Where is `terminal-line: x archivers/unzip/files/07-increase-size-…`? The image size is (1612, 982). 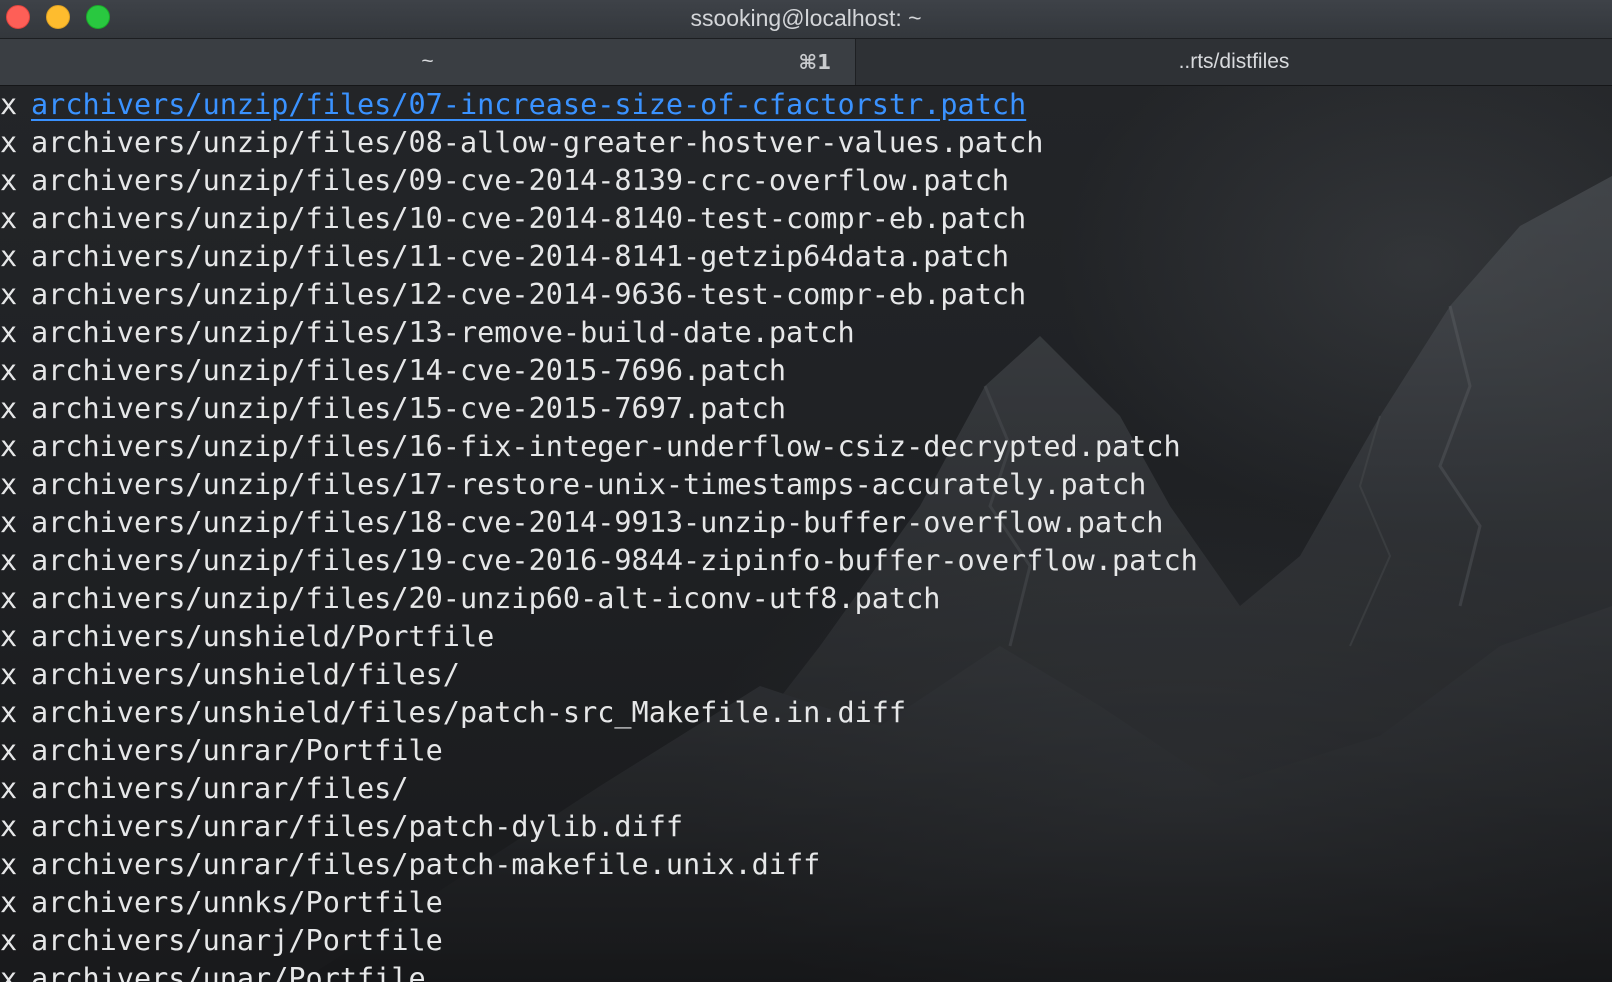
terminal-line: x archivers/unzip/files/07-increase-size-… is located at coordinates (599, 105).